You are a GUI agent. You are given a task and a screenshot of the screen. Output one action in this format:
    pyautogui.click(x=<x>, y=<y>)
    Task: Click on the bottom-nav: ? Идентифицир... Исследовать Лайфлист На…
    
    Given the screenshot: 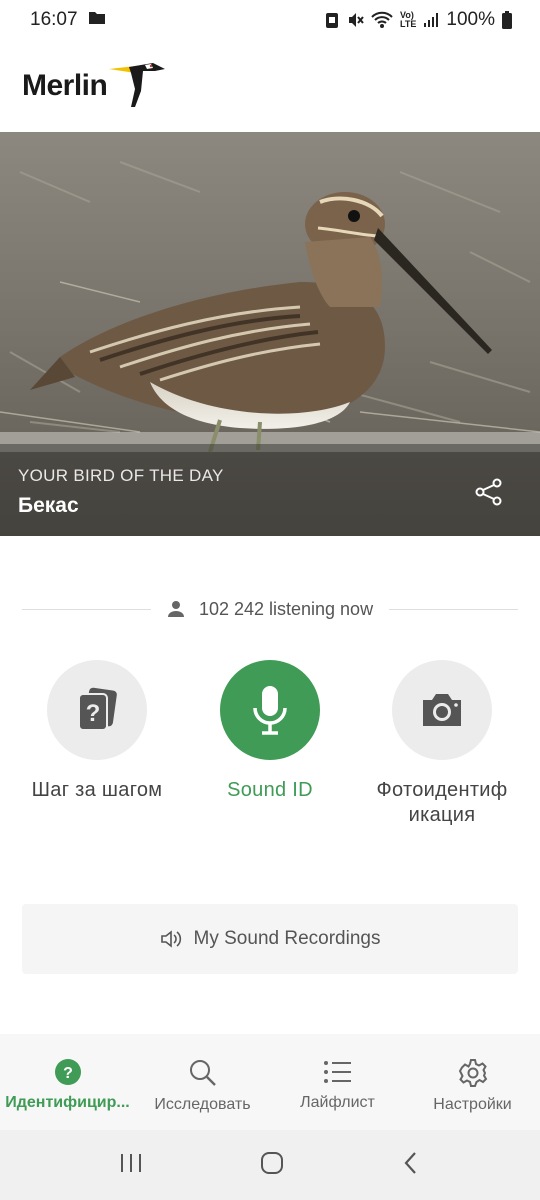 What is the action you would take?
    pyautogui.click(x=270, y=1082)
    